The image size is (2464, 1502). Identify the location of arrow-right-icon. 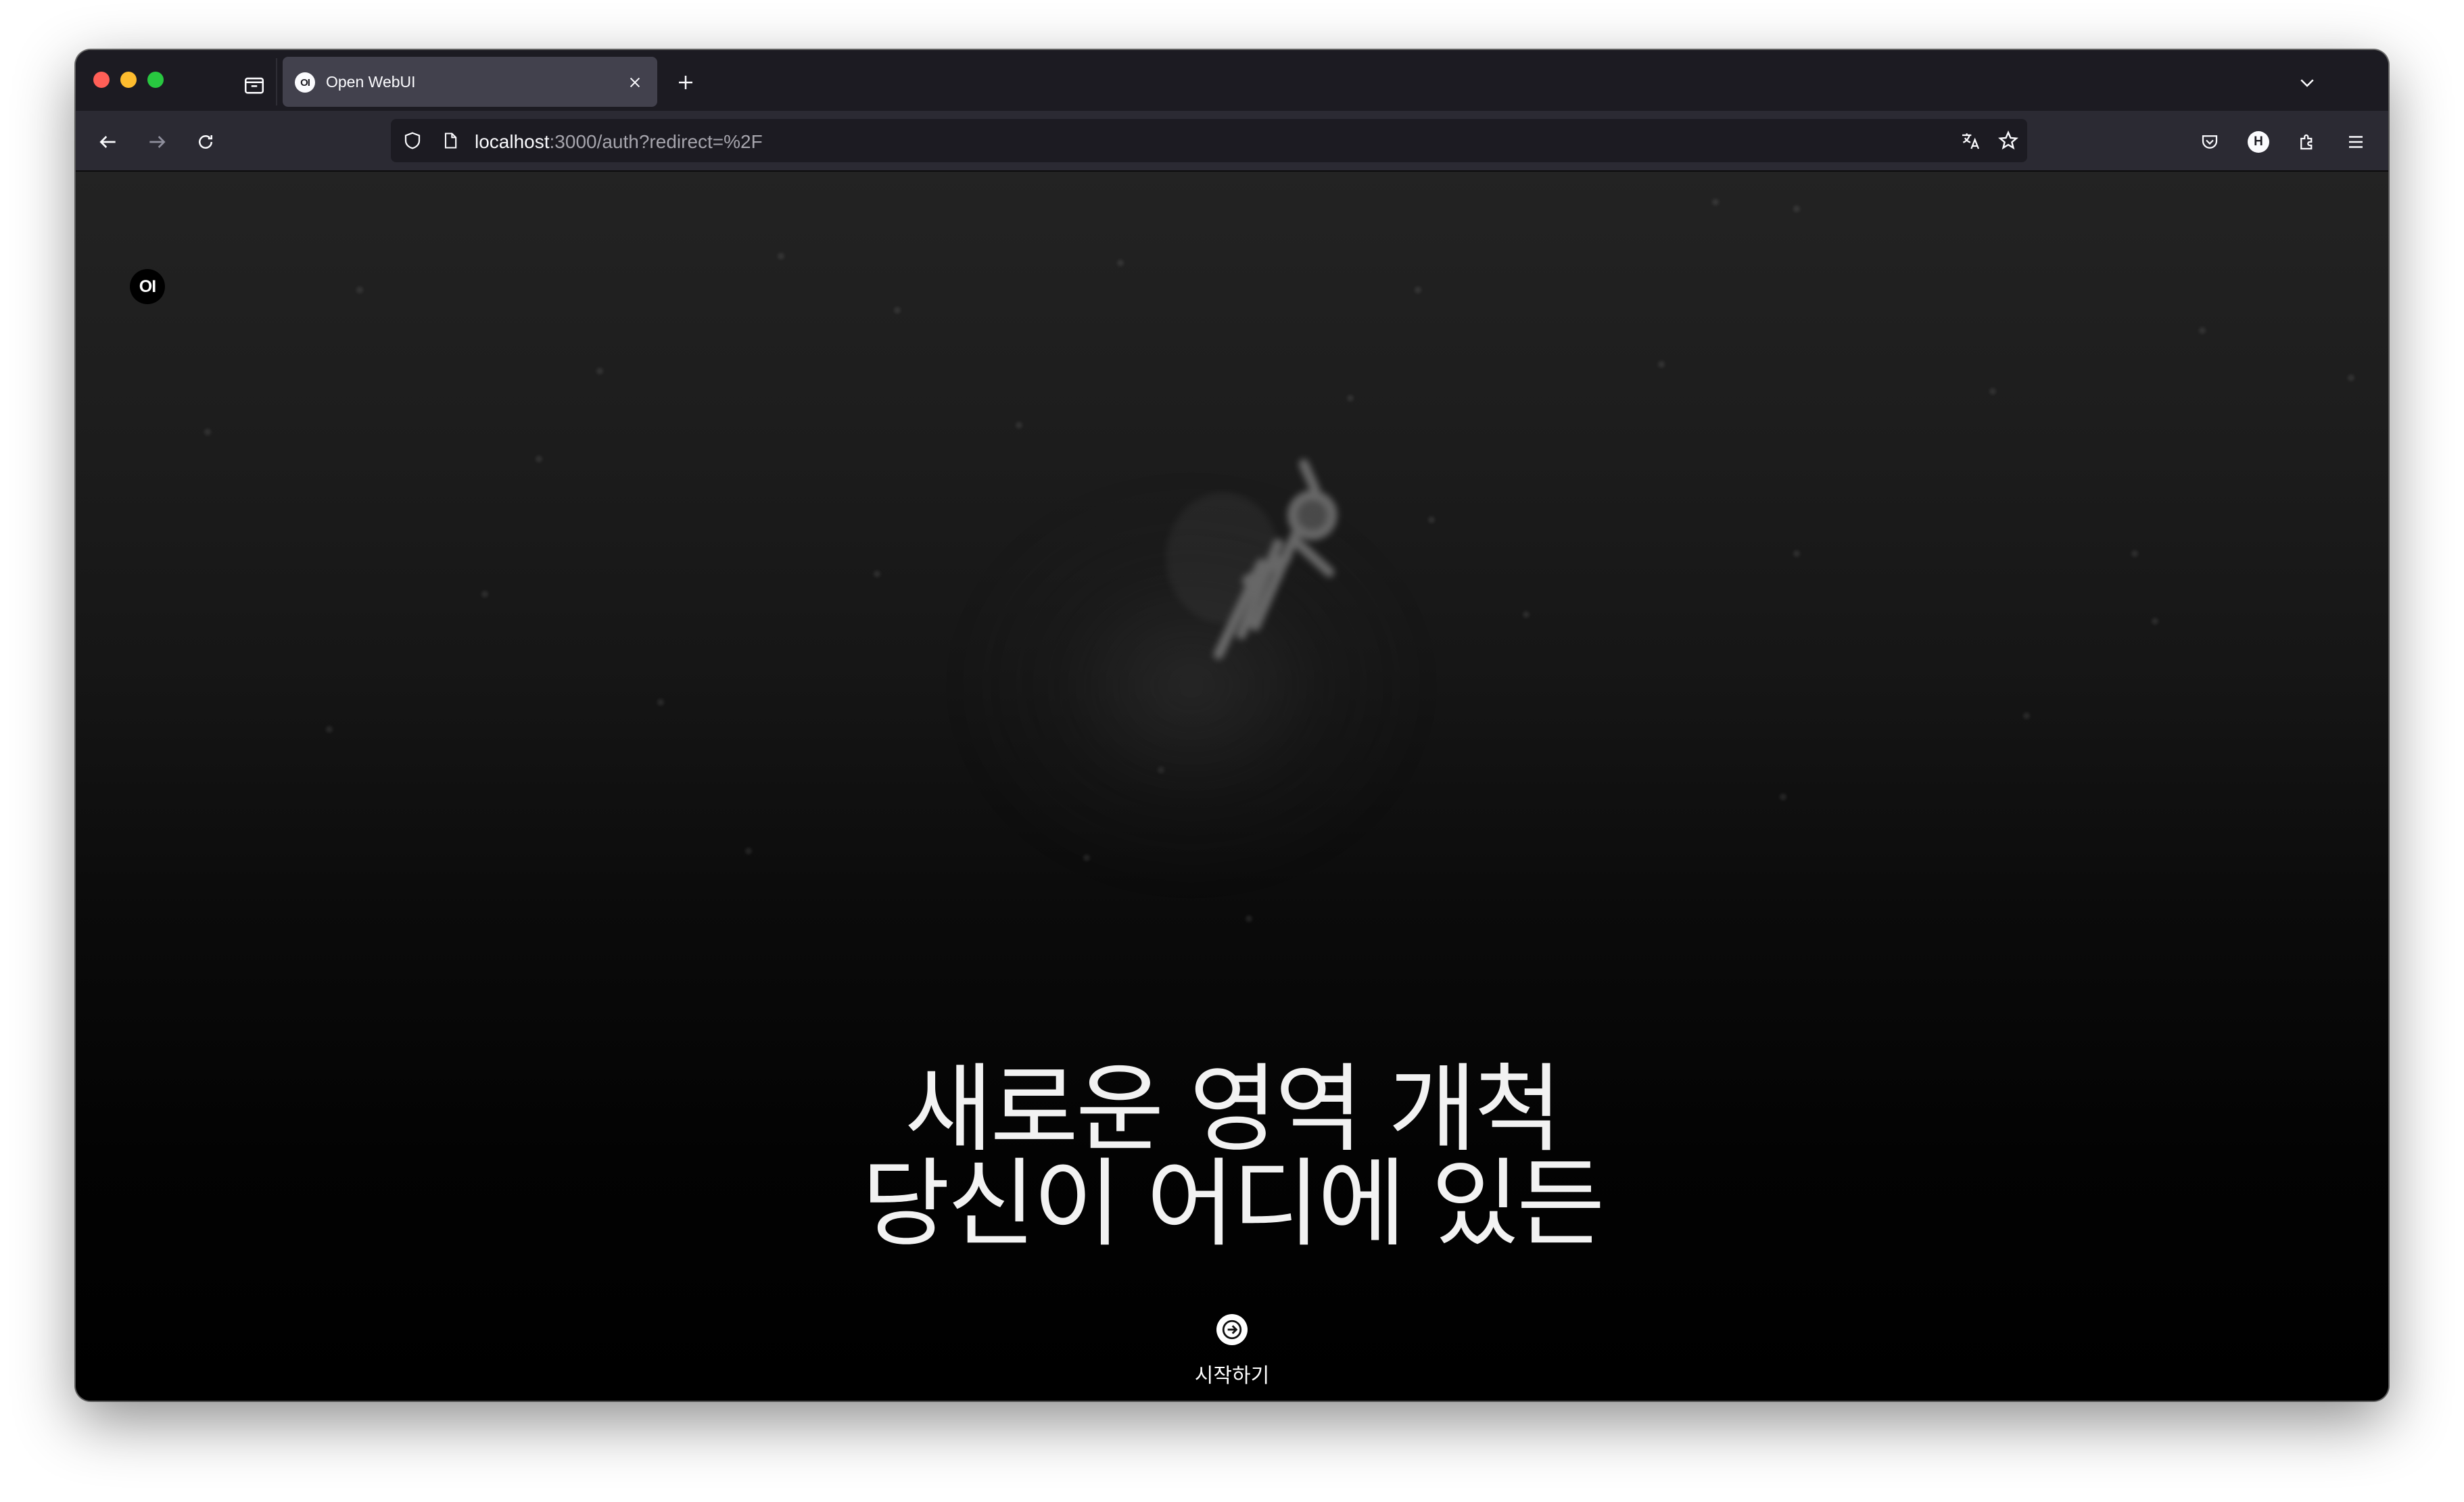
(157, 142).